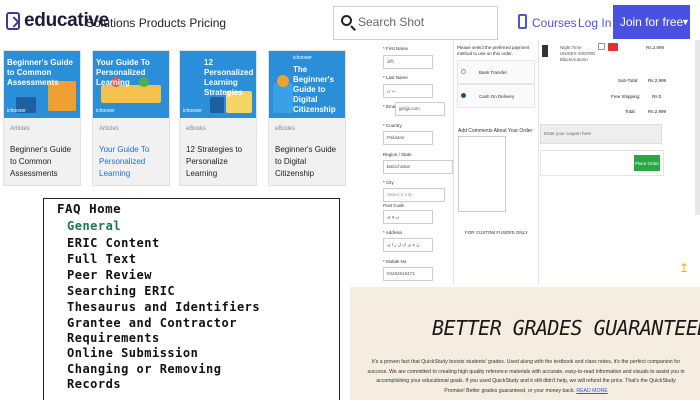  What do you see at coordinates (123, 72) in the screenshot?
I see `card-image-title: Your Guide To Personalized Learning` at bounding box center [123, 72].